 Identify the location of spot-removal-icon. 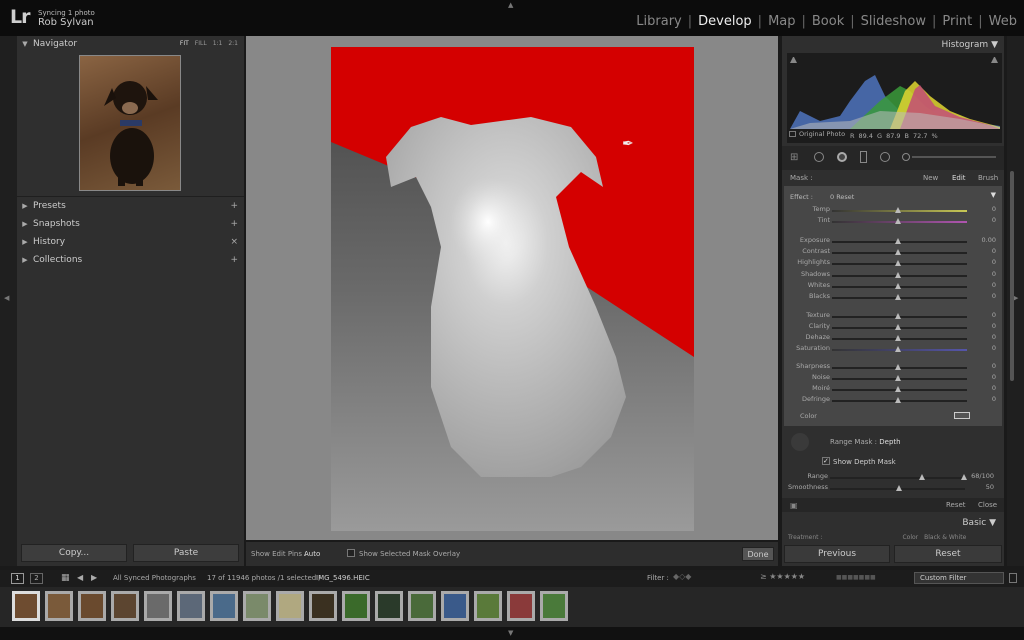
(819, 157).